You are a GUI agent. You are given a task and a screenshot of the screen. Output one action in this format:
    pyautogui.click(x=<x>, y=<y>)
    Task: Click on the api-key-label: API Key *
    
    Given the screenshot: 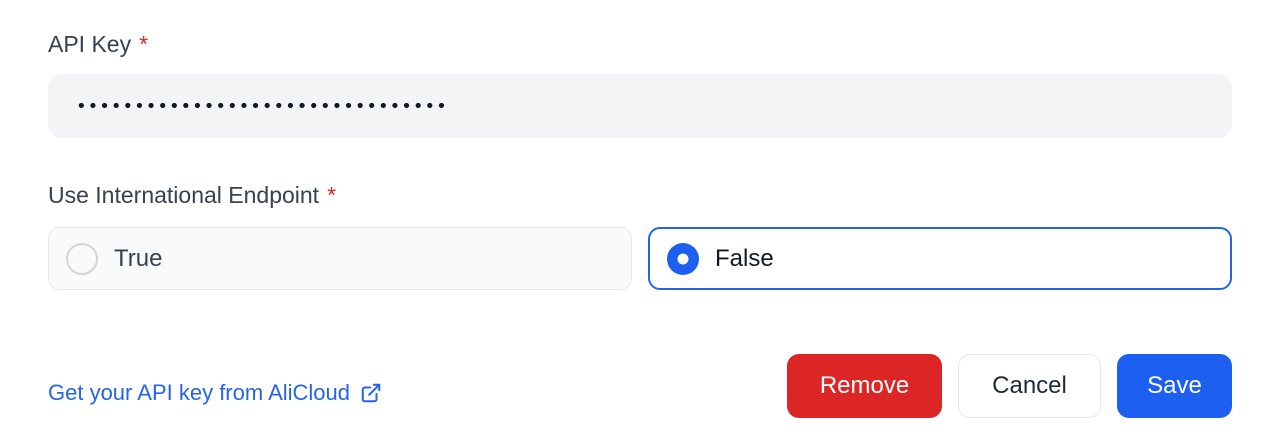 What is the action you would take?
    pyautogui.click(x=98, y=44)
    